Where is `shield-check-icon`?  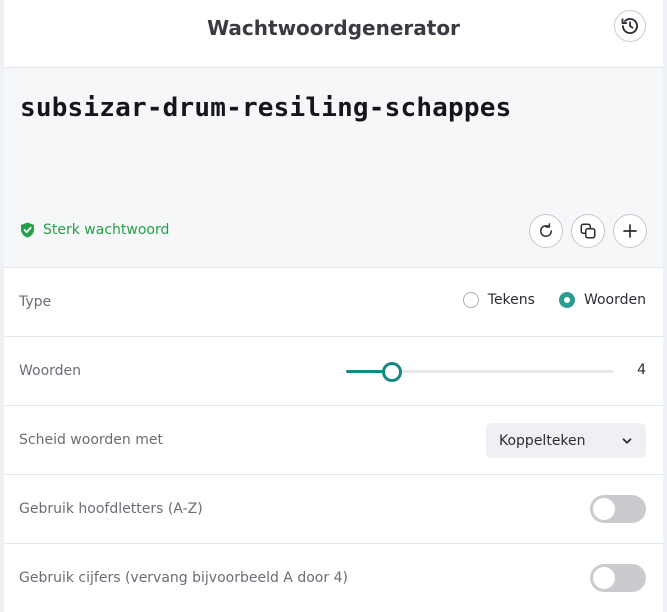 shield-check-icon is located at coordinates (27, 230).